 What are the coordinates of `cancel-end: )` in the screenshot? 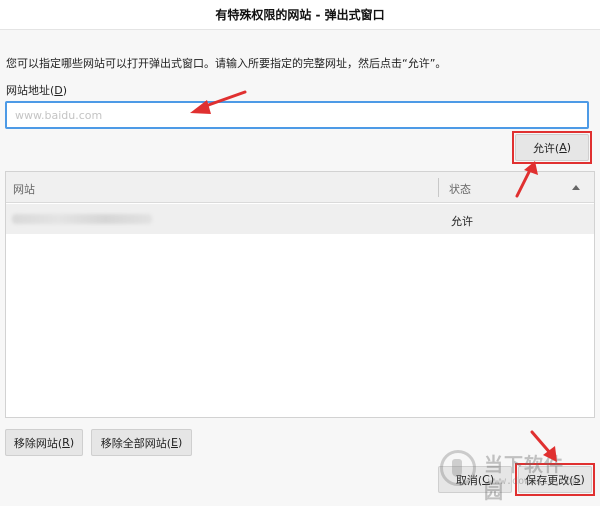 It's located at (492, 479).